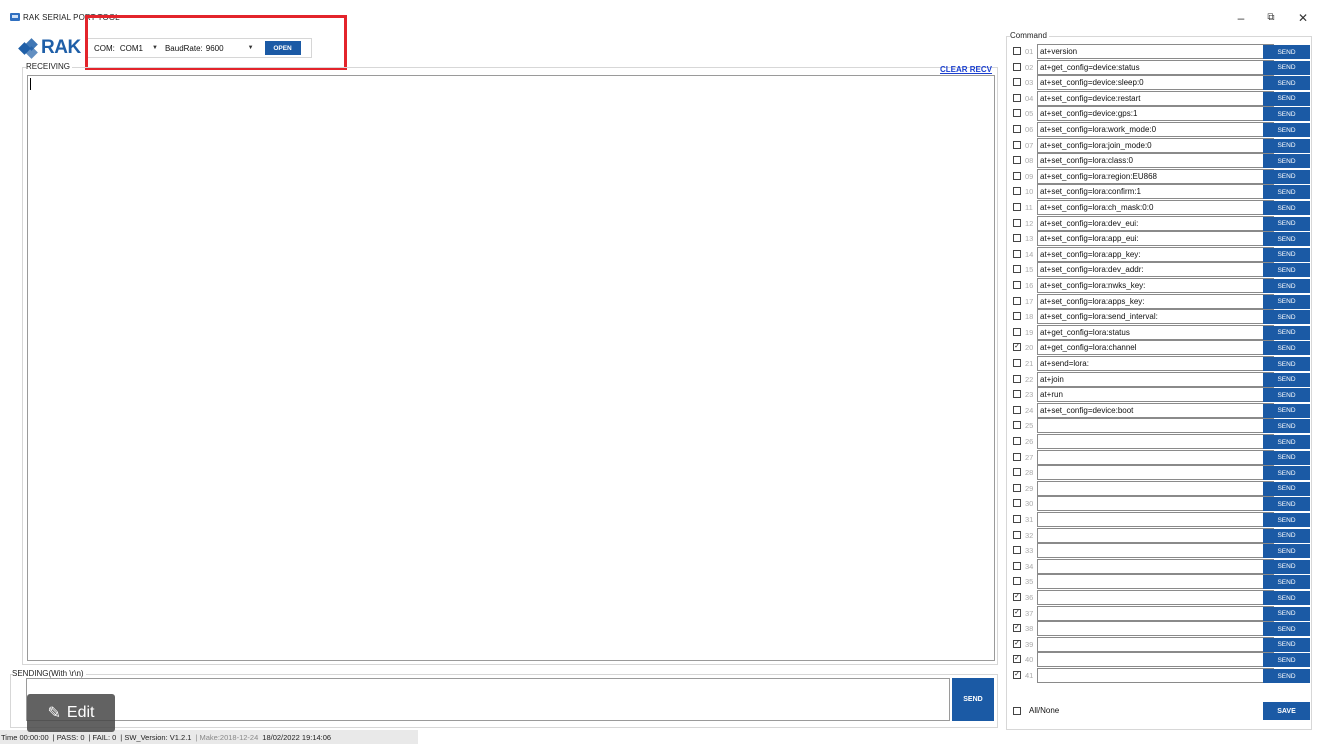 This screenshot has width=1320, height=754. Describe the element at coordinates (1155, 145) in the screenshot. I see `command-input: at+set_config=lora:join_mode:0` at that location.